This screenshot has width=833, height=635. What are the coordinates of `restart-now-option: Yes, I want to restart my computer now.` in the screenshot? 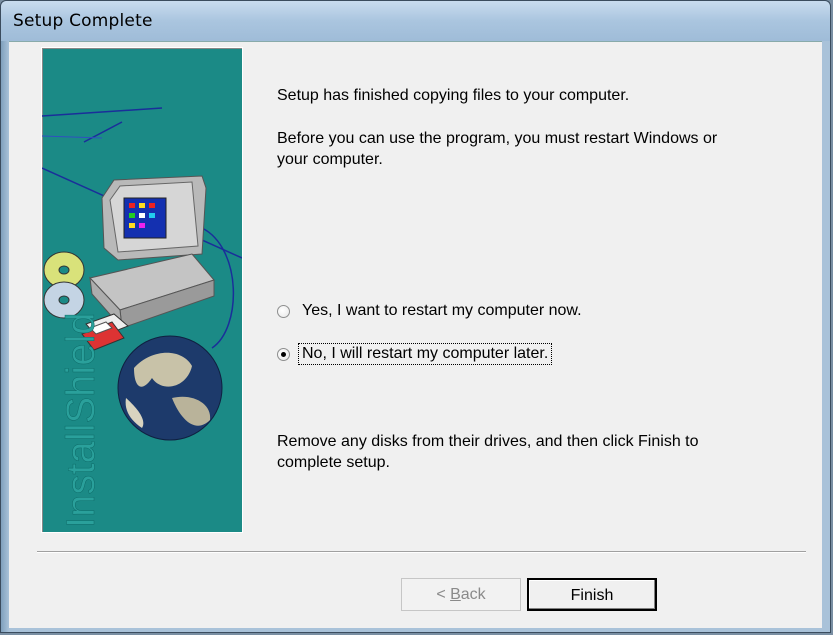 It's located at (430, 311).